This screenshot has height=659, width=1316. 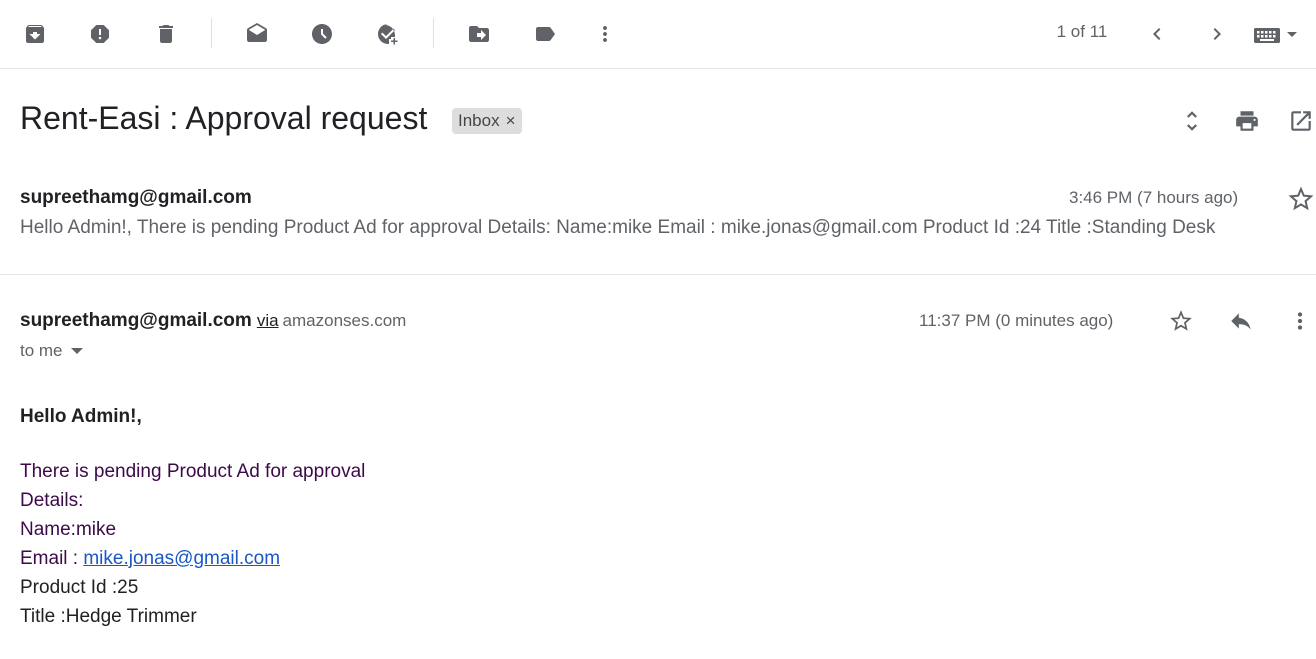 What do you see at coordinates (52, 558) in the screenshot?
I see `body-email-prefix: Email :` at bounding box center [52, 558].